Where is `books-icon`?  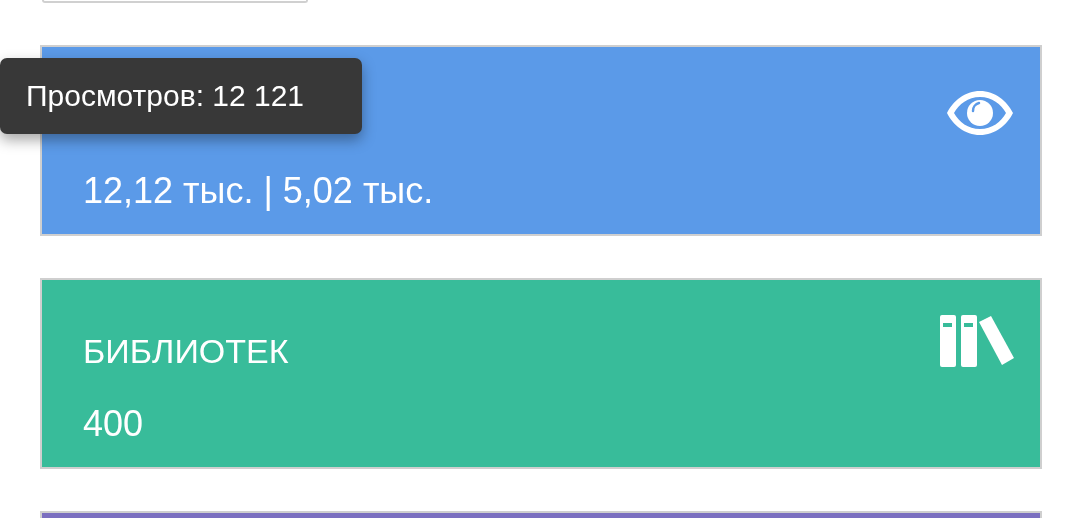 books-icon is located at coordinates (977, 341).